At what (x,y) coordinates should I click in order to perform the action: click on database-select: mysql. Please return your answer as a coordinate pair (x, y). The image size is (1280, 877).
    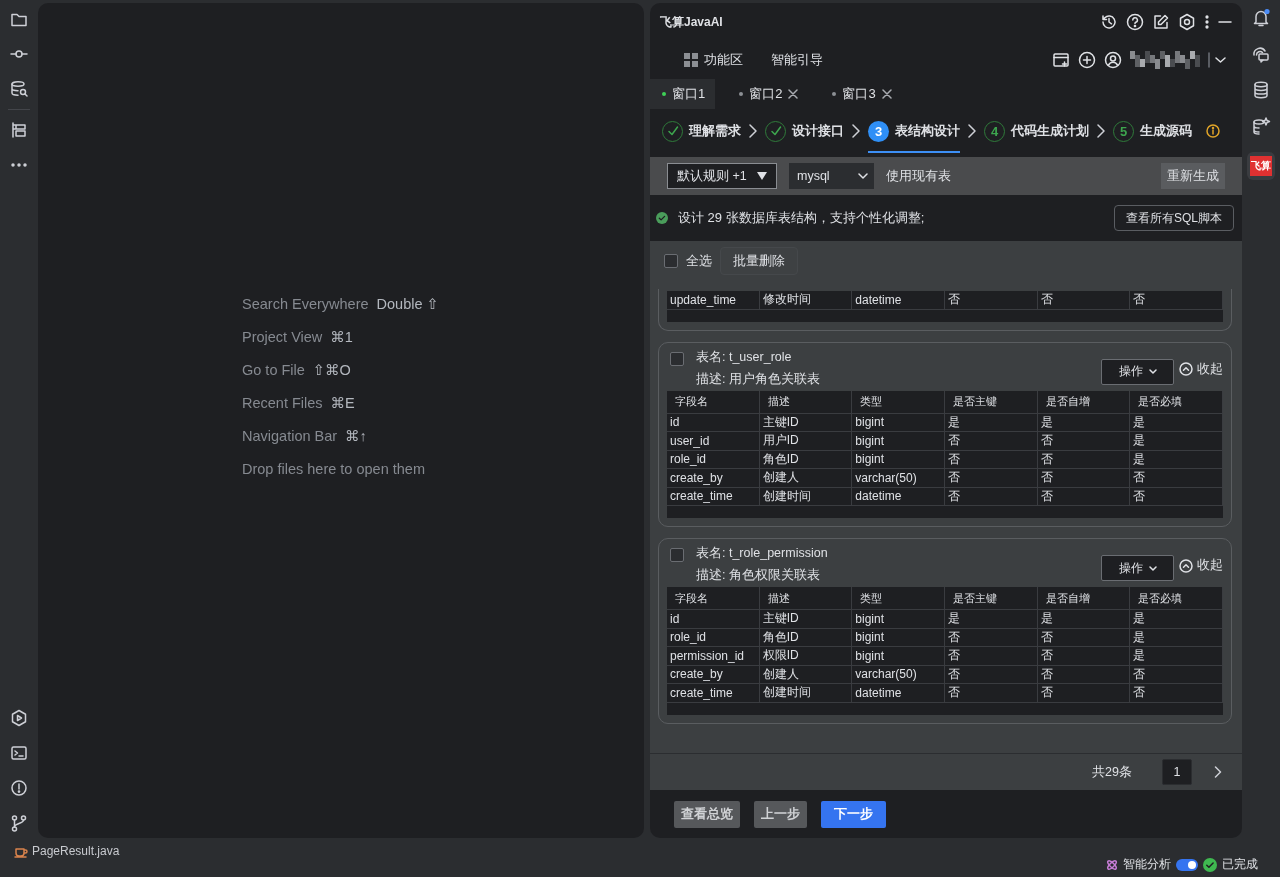
    Looking at the image, I should click on (831, 176).